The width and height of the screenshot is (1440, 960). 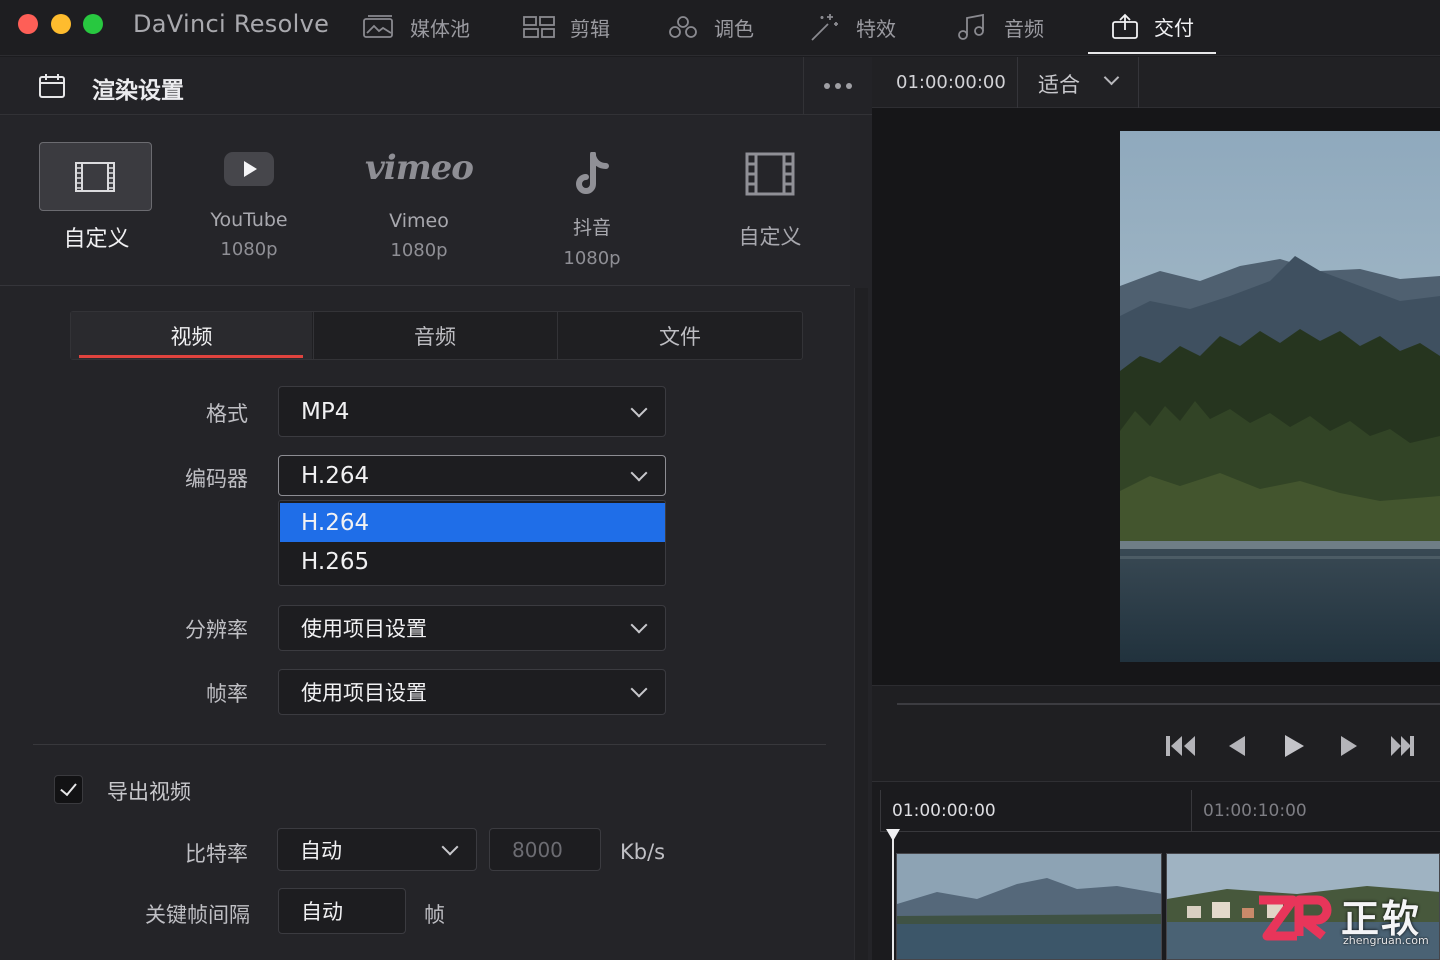 What do you see at coordinates (1125, 26) in the screenshot?
I see `deliver-icon` at bounding box center [1125, 26].